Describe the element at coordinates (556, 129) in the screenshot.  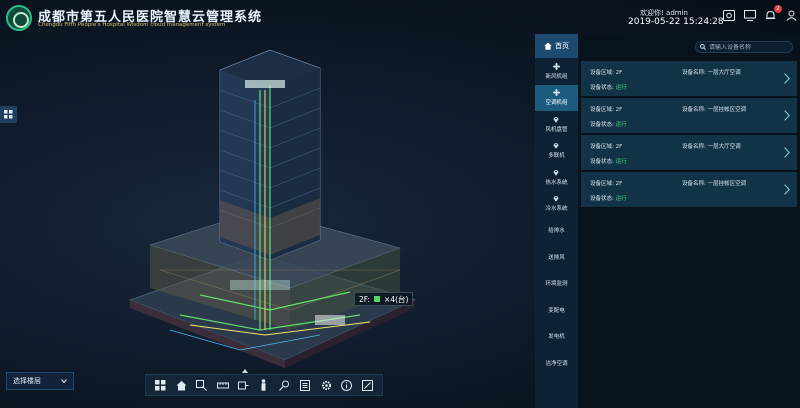
I see `nav-item-label: 风机盘管` at that location.